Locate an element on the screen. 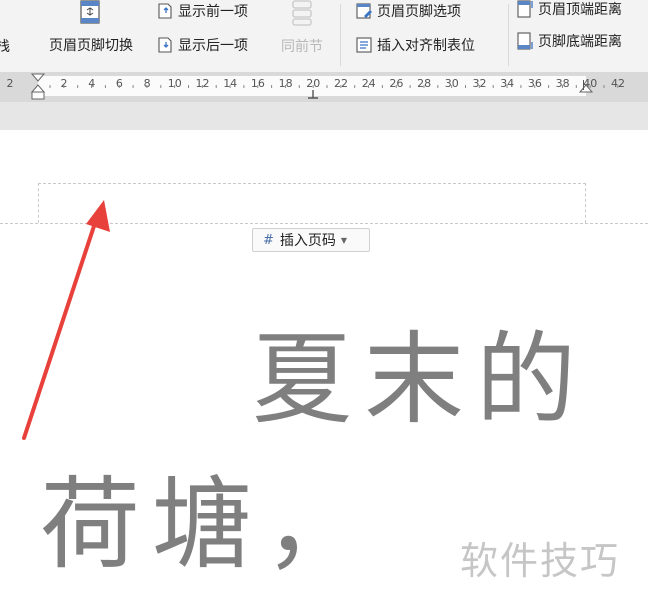 This screenshot has height=603, width=648. header-footer-switch-icon is located at coordinates (90, 12).